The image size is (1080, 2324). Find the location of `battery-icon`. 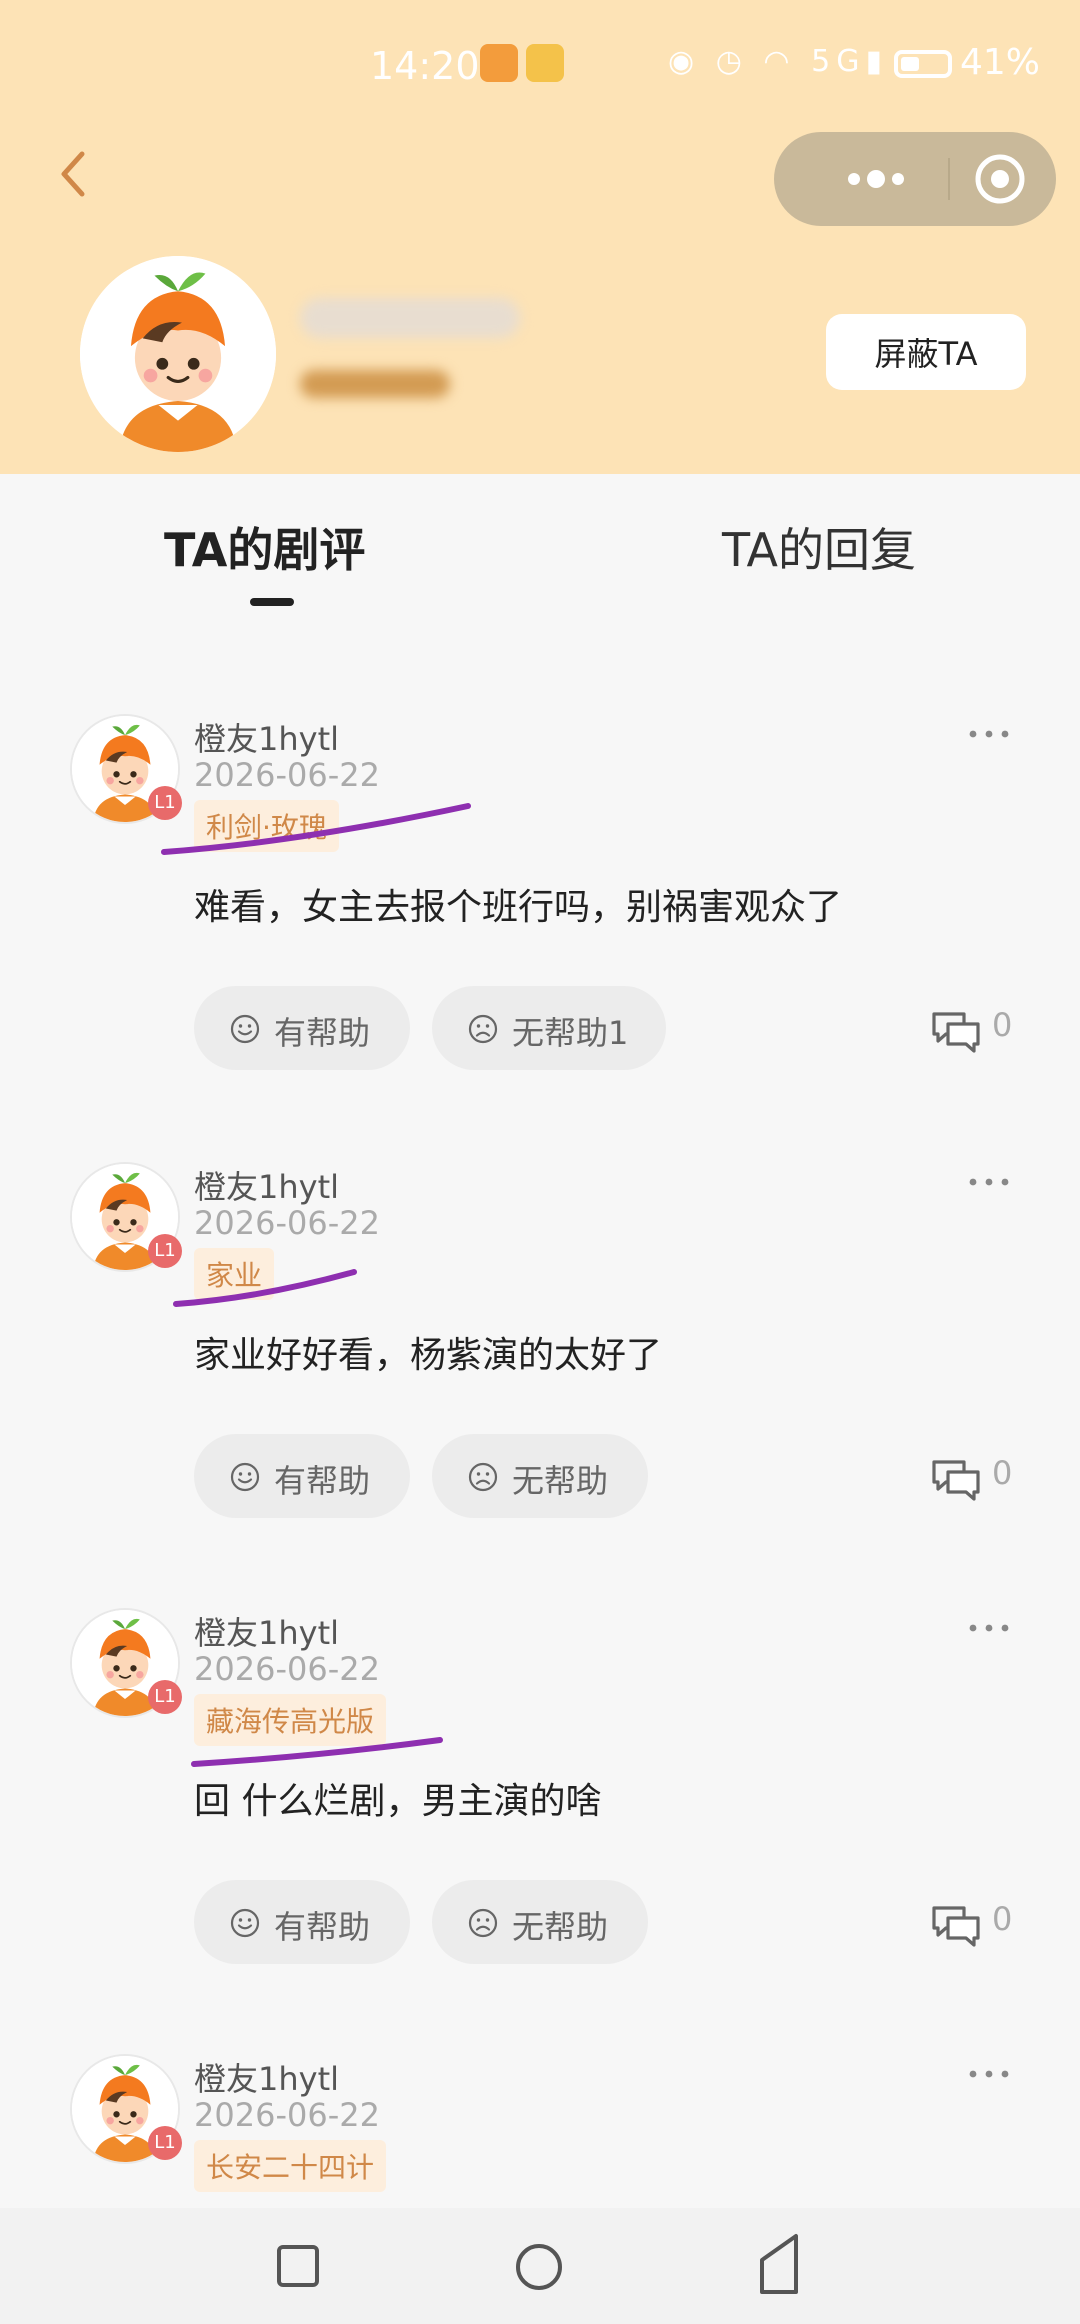

battery-icon is located at coordinates (923, 64).